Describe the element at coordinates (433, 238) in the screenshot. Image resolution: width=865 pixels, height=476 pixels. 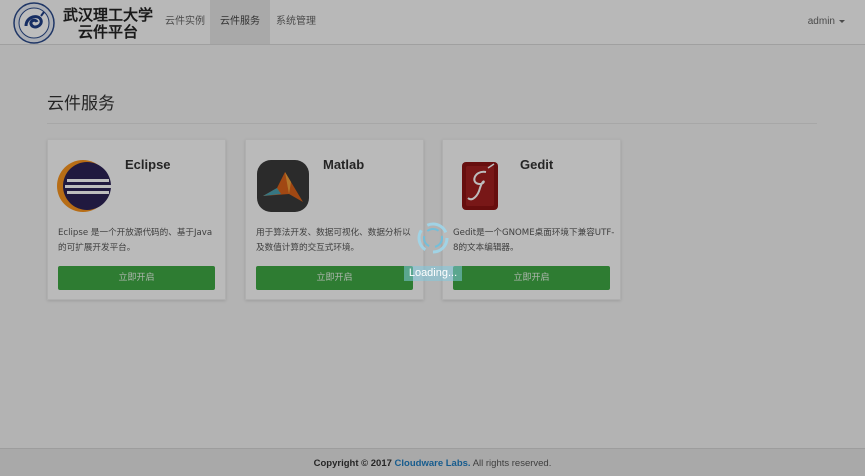
I see `loading-spinner-icon` at that location.